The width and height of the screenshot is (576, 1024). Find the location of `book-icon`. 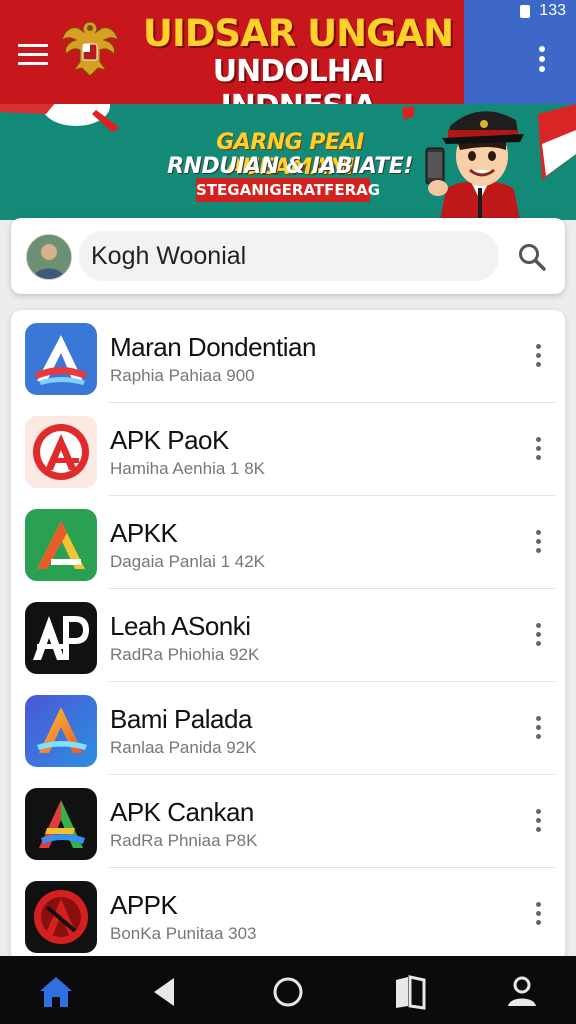

book-icon is located at coordinates (410, 992).